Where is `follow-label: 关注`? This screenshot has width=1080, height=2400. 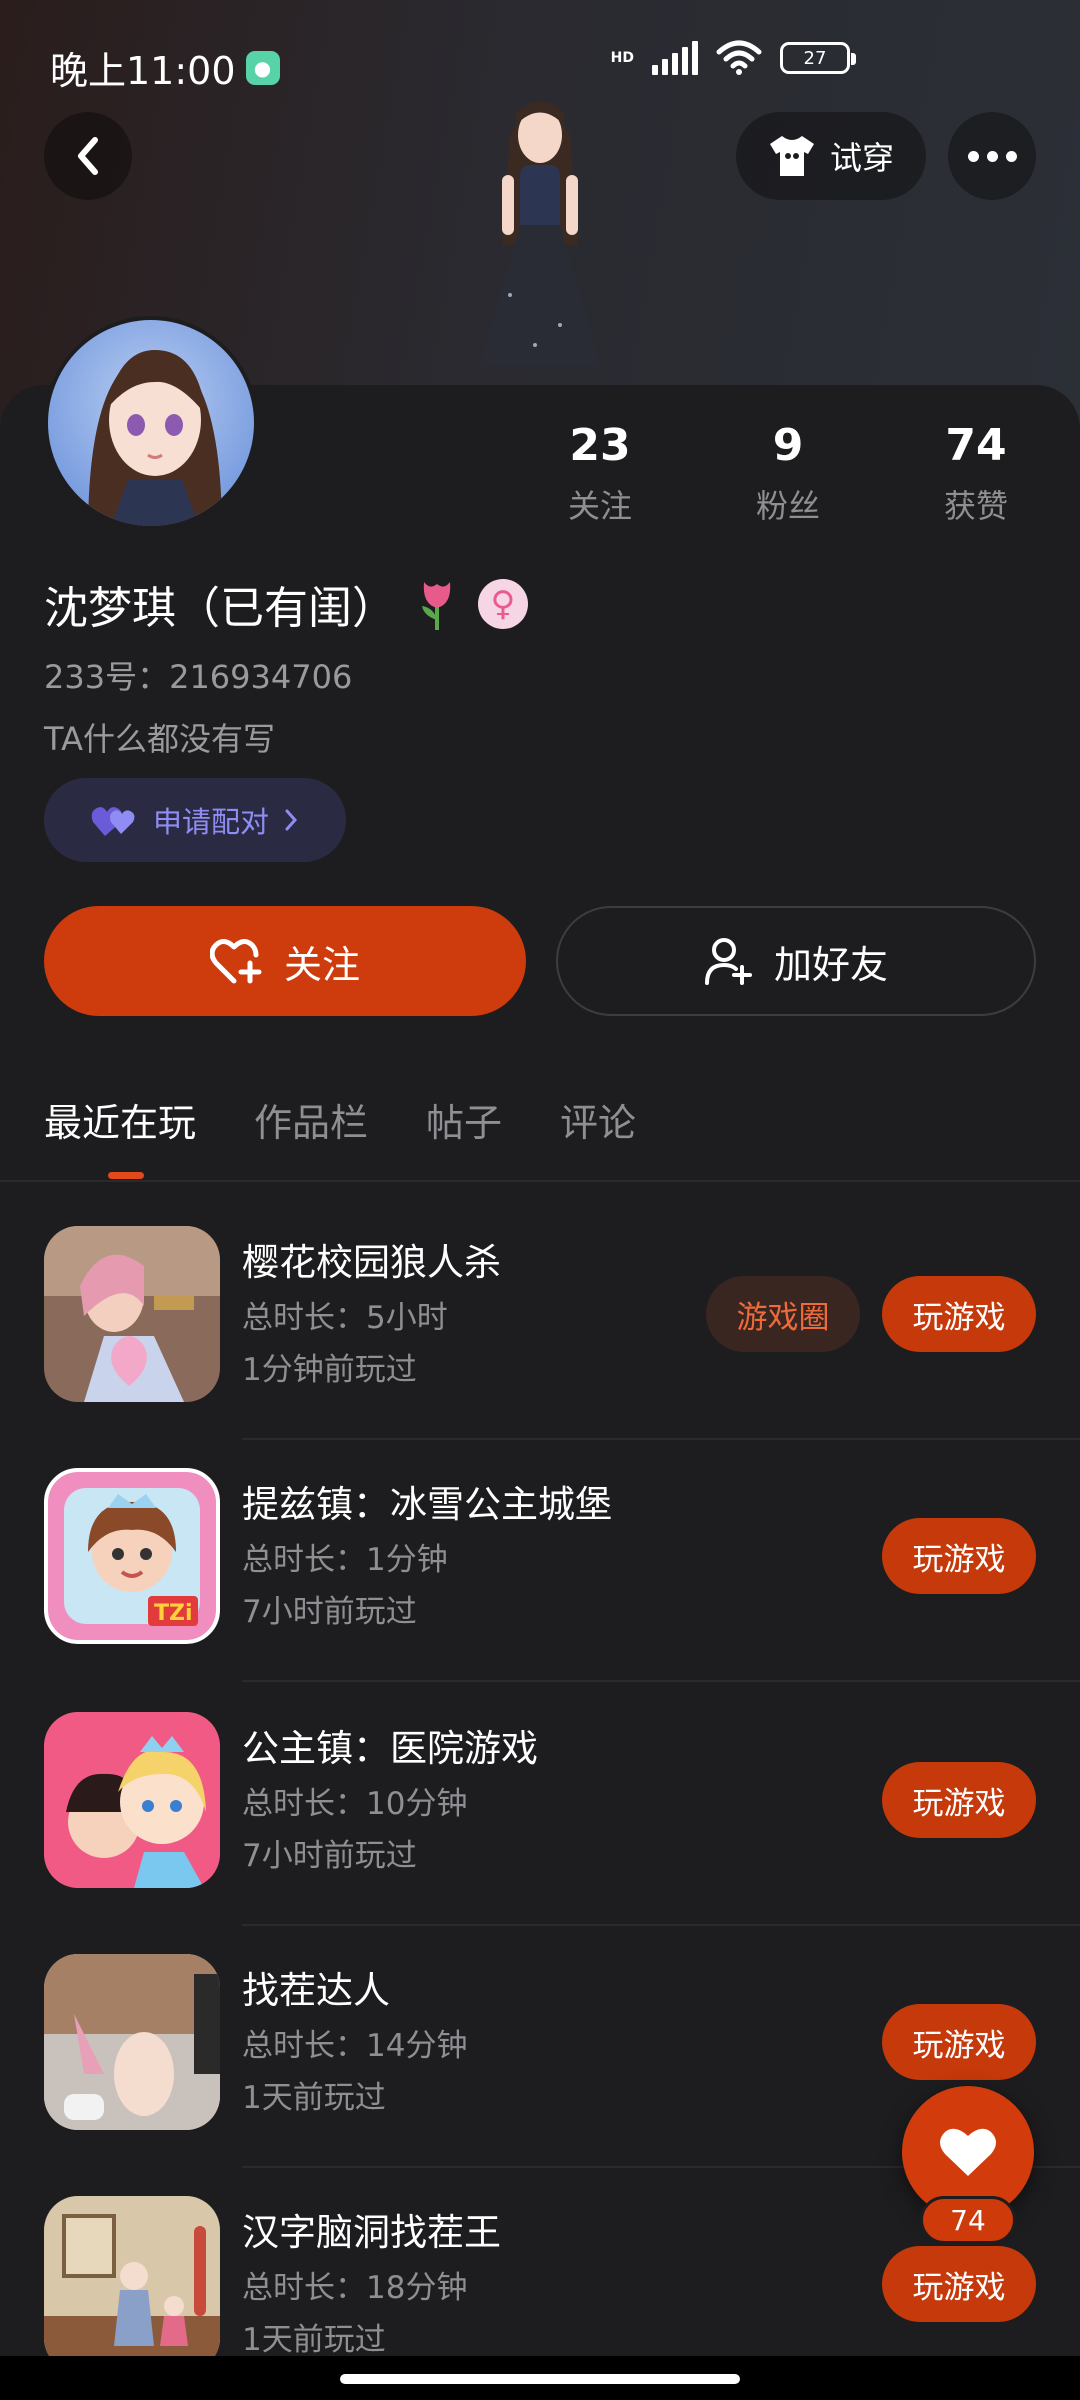
follow-label: 关注 is located at coordinates (321, 964).